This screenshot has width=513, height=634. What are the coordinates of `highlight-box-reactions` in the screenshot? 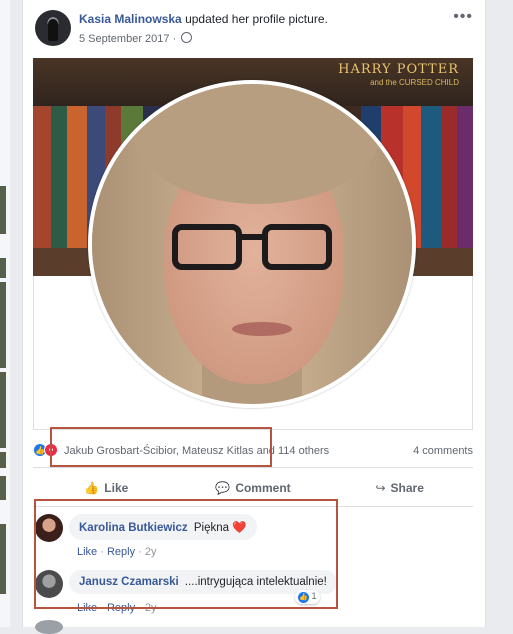 It's located at (161, 447).